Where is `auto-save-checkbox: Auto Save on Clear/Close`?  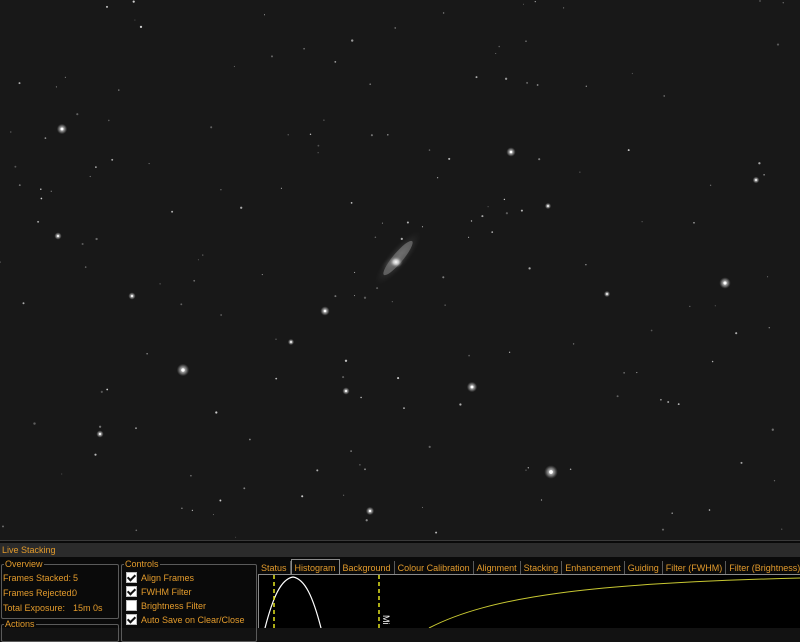
auto-save-checkbox: Auto Save on Clear/Close is located at coordinates (185, 619).